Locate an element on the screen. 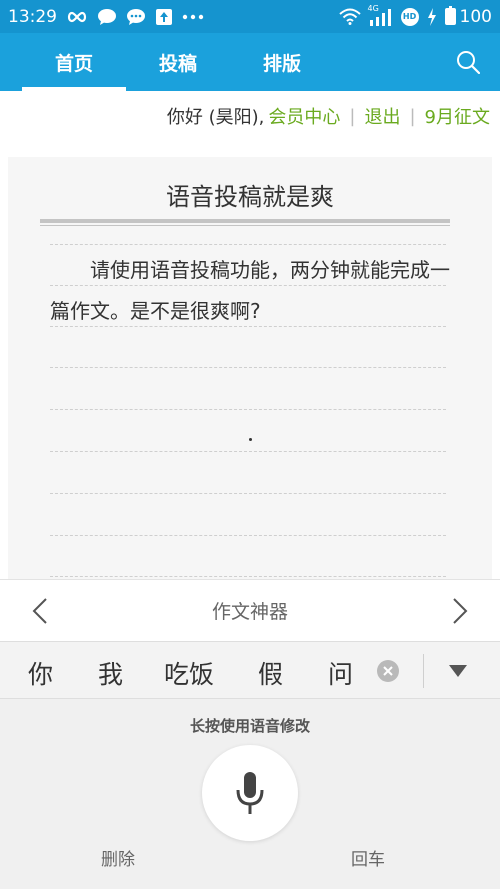 Image resolution: width=500 pixels, height=889 pixels. triangle-down-icon is located at coordinates (458, 671).